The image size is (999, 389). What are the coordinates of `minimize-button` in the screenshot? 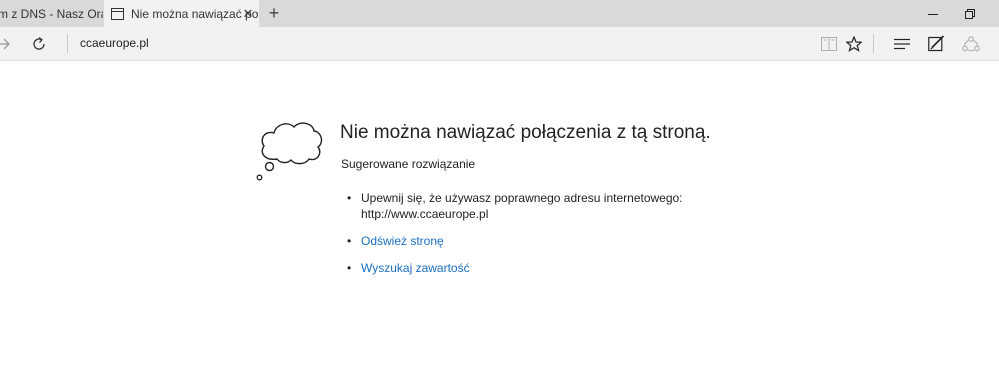 It's located at (933, 13).